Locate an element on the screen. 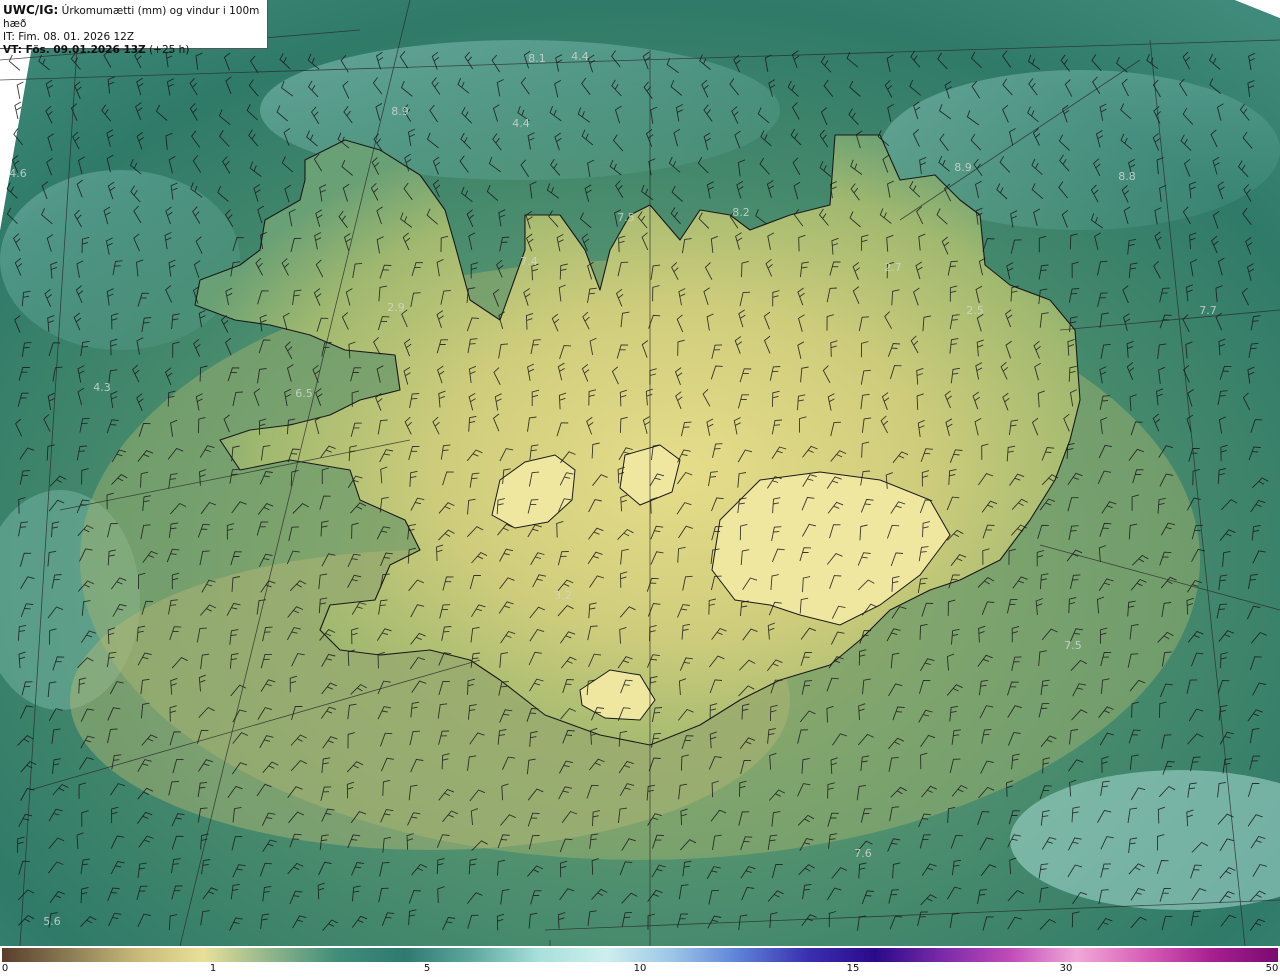 The height and width of the screenshot is (978, 1280). precip-value-label: 4.3 is located at coordinates (102, 387).